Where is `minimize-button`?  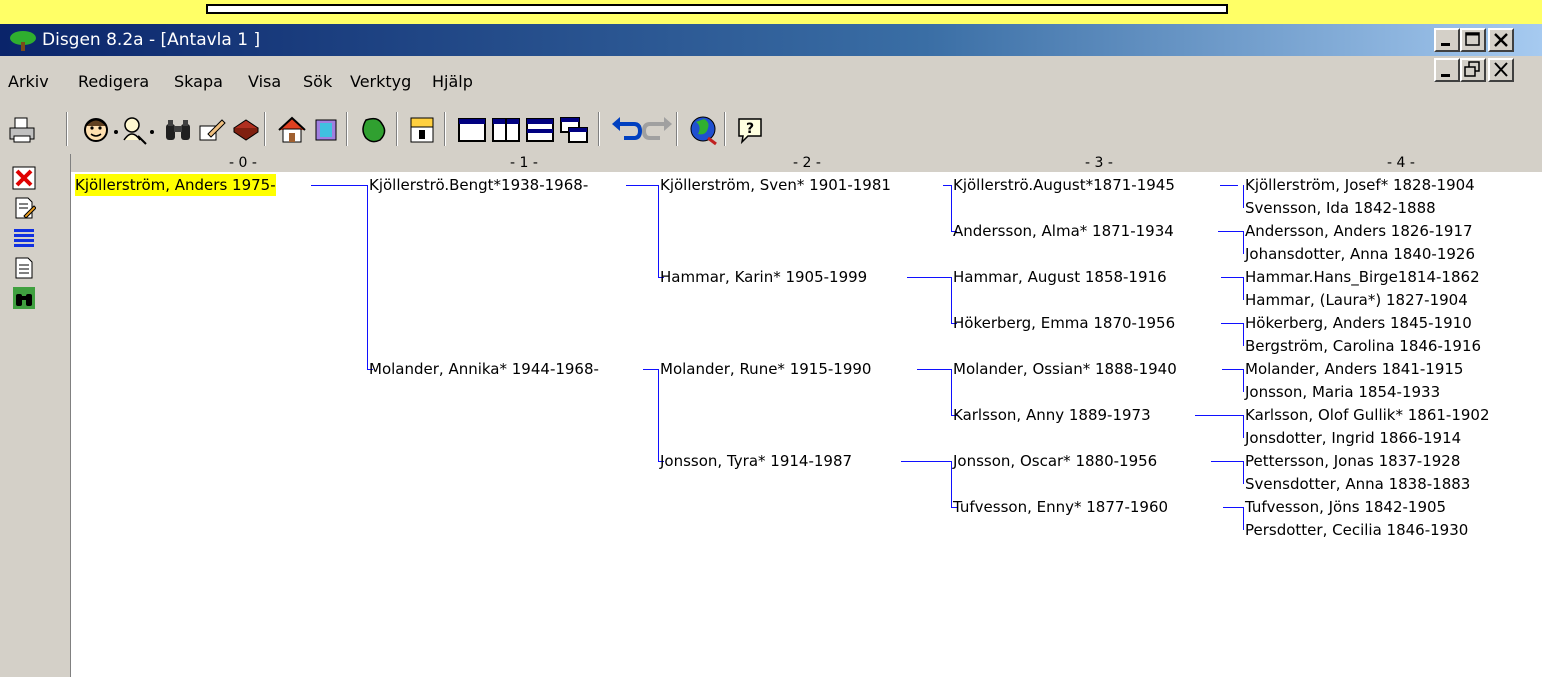
minimize-button is located at coordinates (1447, 40).